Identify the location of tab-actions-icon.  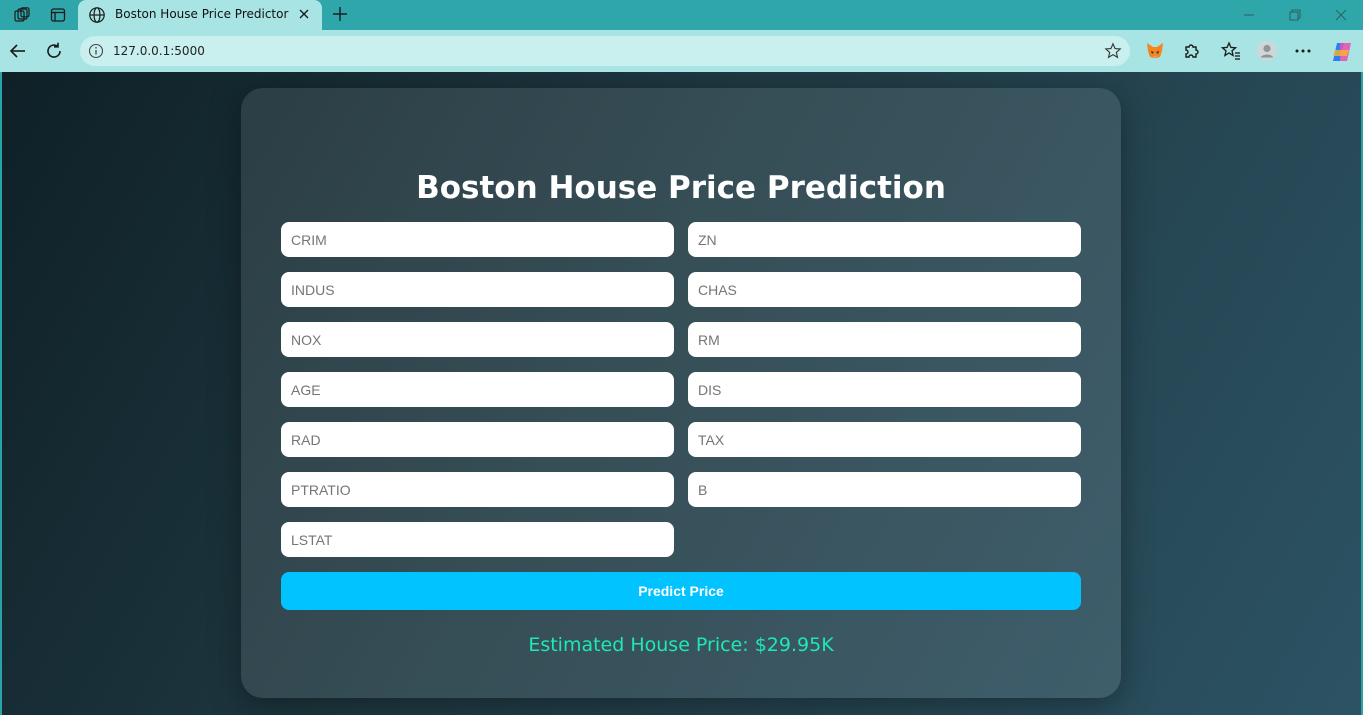
(58, 15).